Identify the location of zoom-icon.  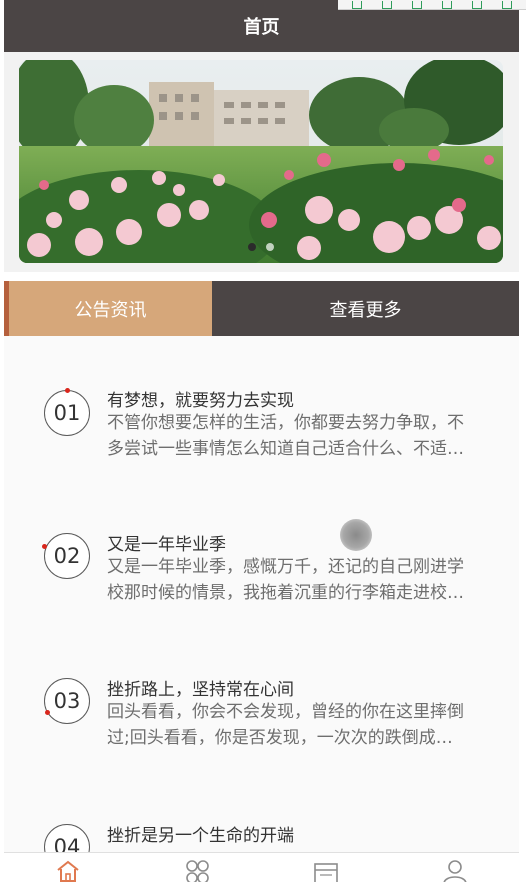
(357, 4).